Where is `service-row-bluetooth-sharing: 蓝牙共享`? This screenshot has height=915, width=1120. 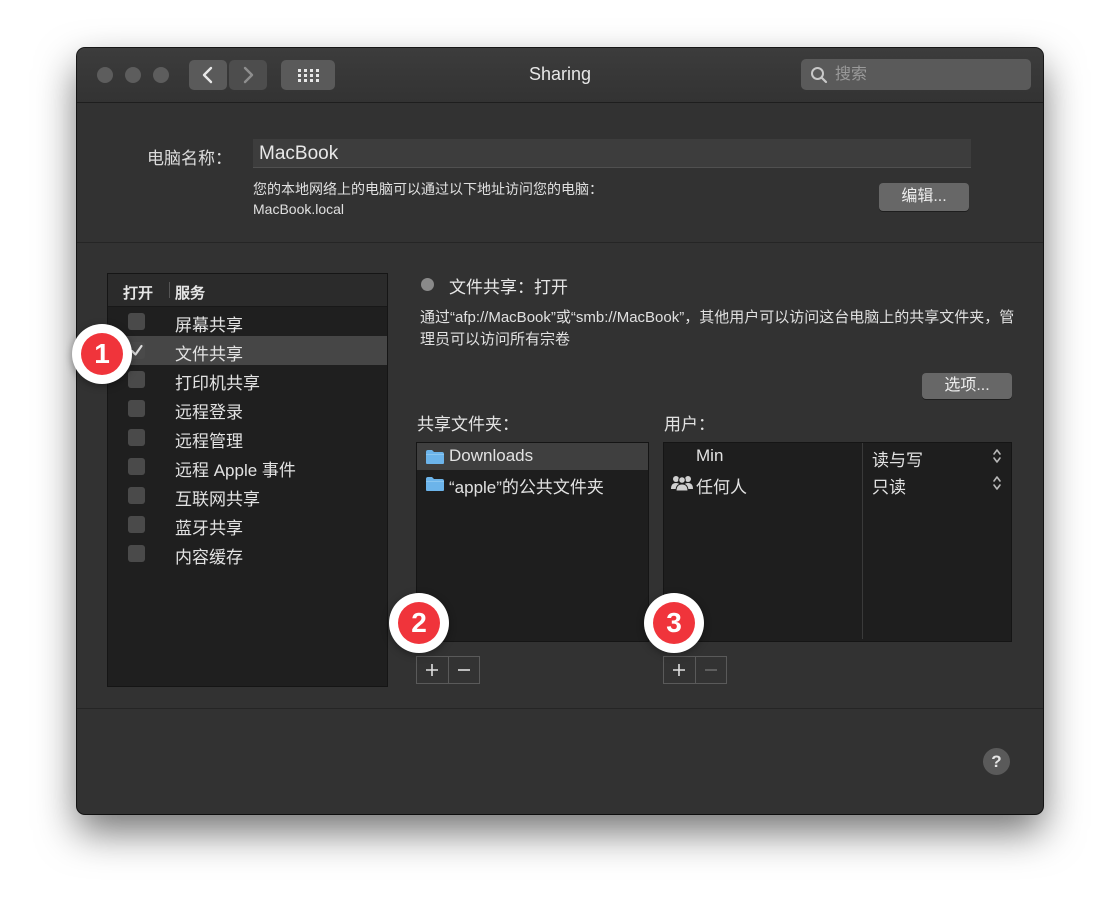 service-row-bluetooth-sharing: 蓝牙共享 is located at coordinates (247, 524).